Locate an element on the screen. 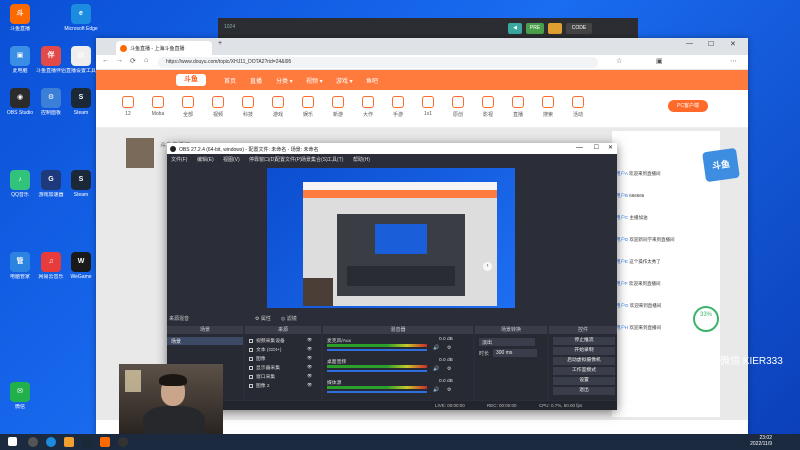 Image resolution: width=800 pixels, height=450 pixels. maximize-button: ☐ is located at coordinates (711, 44).